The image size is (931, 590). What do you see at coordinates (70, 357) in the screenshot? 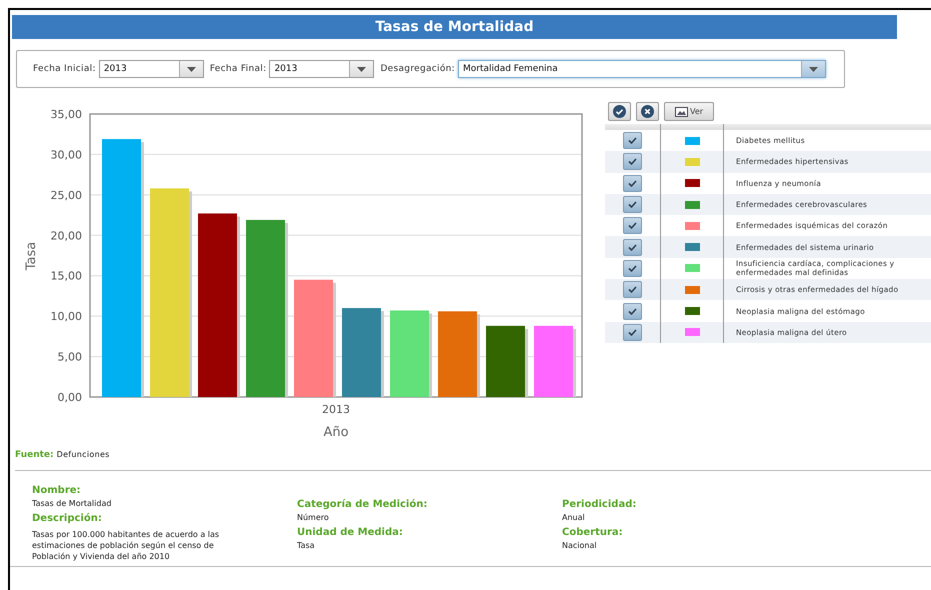
I see `axis-tick-label: 5,00` at bounding box center [70, 357].